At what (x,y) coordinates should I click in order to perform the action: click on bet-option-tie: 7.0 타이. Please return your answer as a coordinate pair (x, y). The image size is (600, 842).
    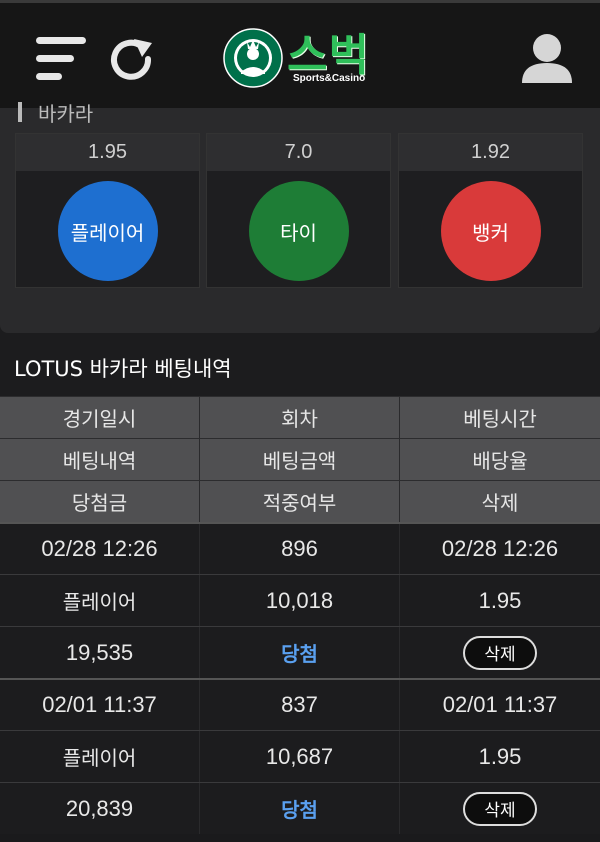
    Looking at the image, I should click on (298, 210).